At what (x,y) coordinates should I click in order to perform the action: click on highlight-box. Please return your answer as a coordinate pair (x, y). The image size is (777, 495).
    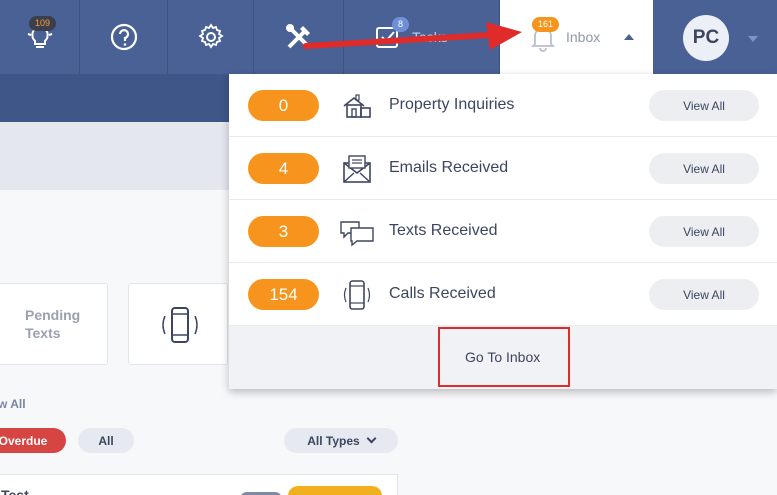
    Looking at the image, I should click on (504, 357).